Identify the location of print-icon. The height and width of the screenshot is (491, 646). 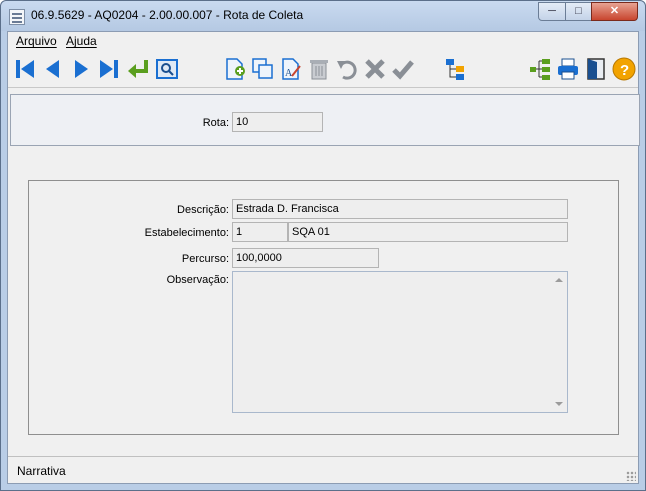
(568, 69).